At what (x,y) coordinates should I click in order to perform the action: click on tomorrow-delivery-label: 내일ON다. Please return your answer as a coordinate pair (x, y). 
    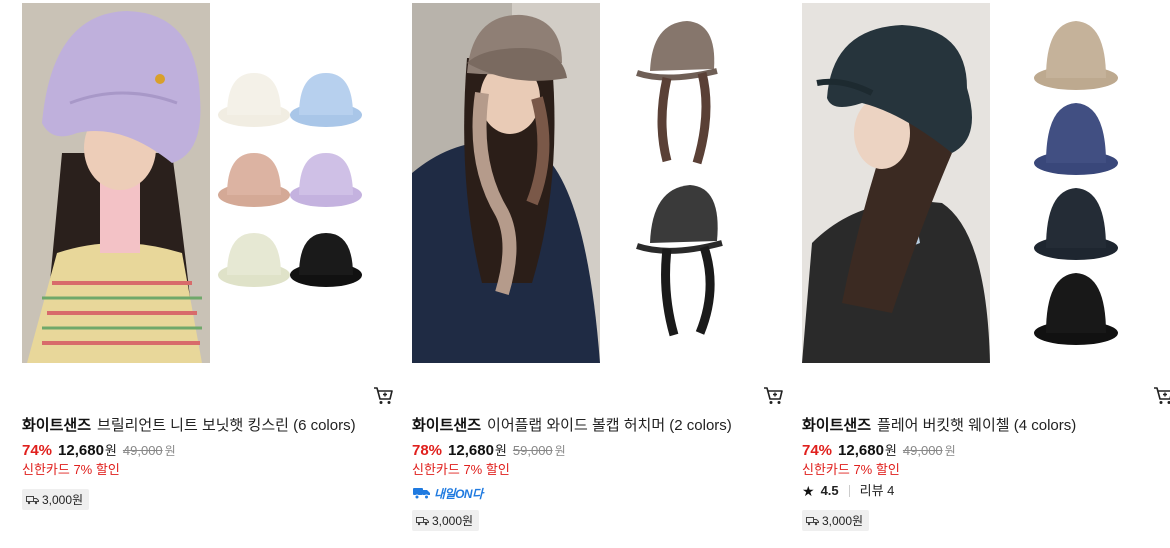
    Looking at the image, I should click on (458, 493).